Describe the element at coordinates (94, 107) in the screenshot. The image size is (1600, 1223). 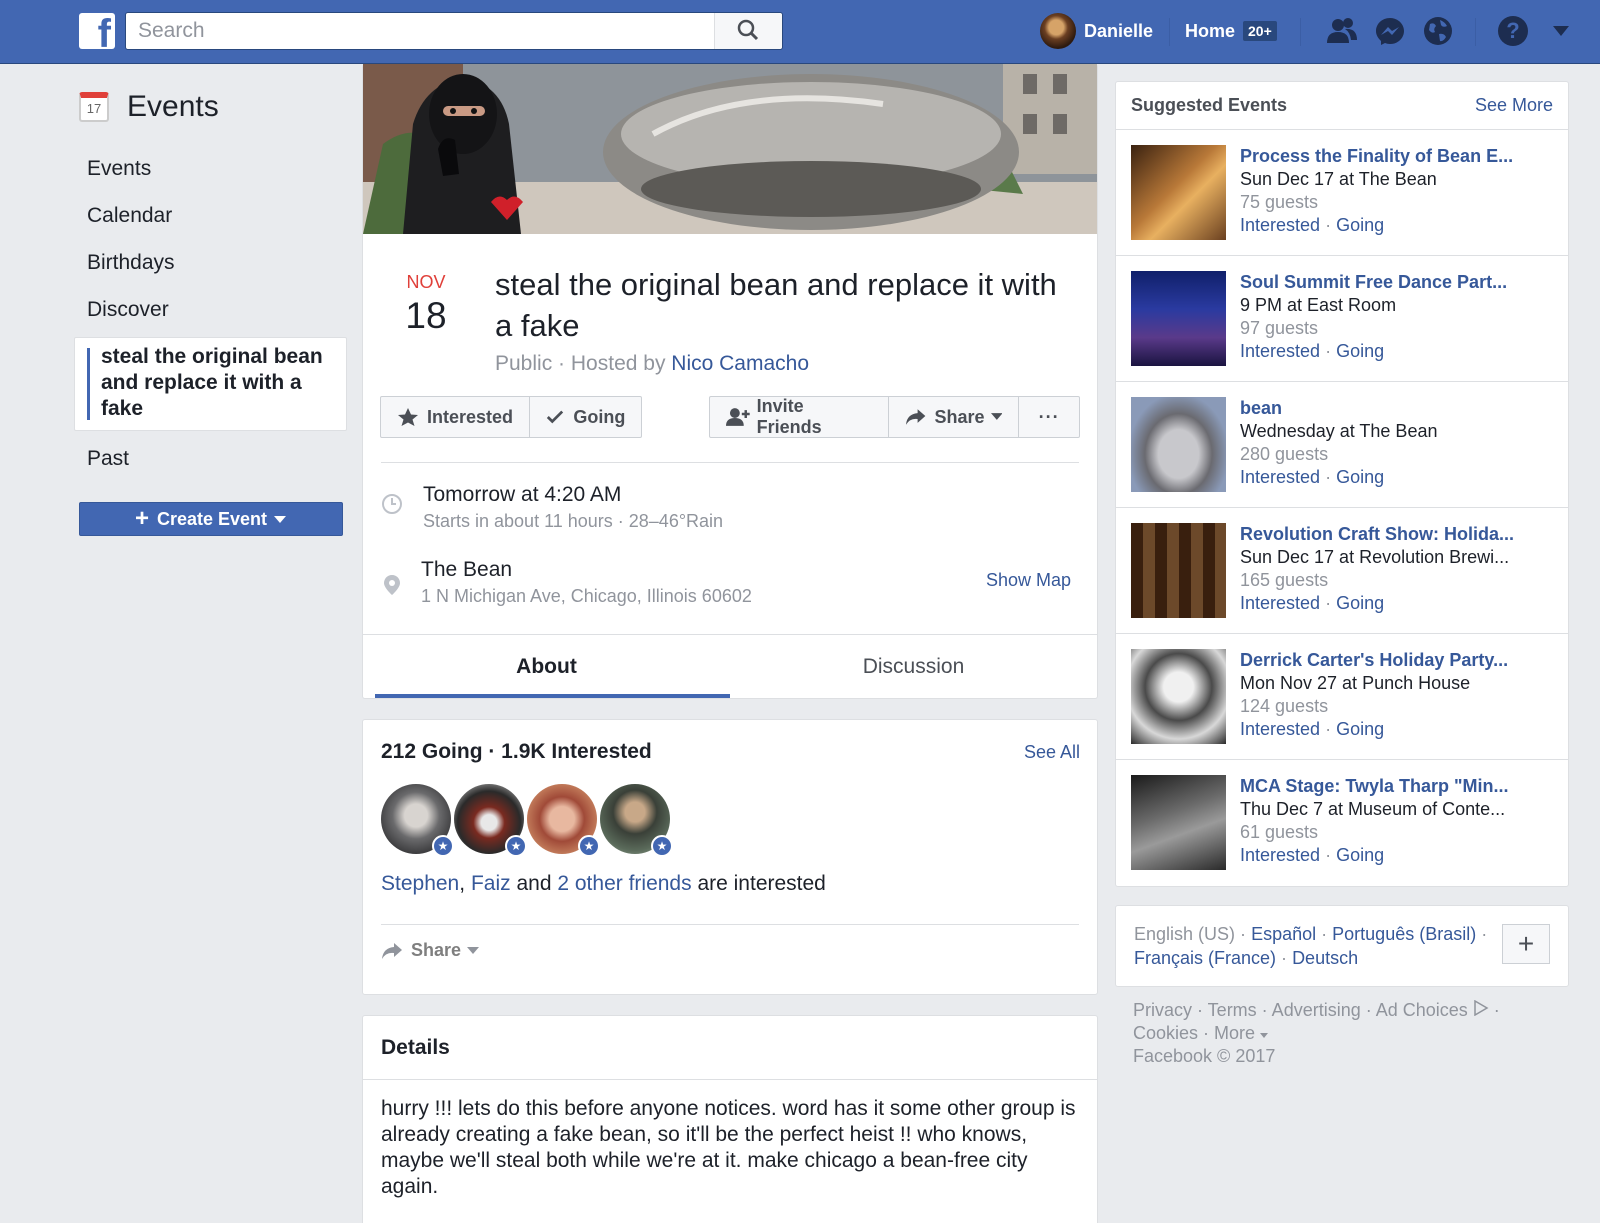
I see `calendar-icon: 17` at that location.